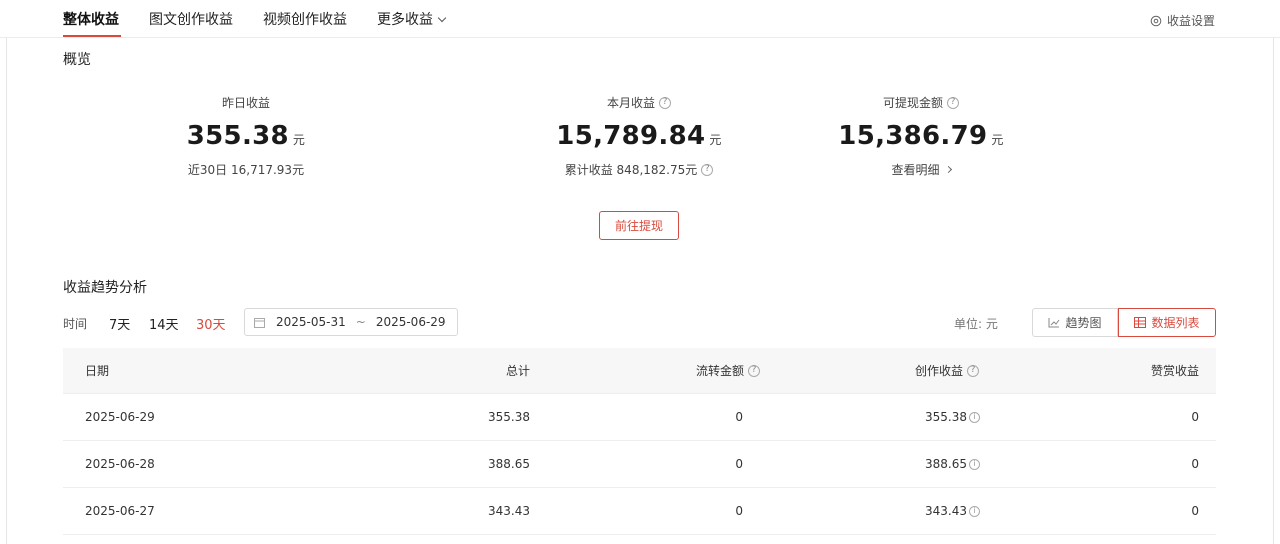 The image size is (1280, 544). I want to click on view-details-link: 查看明细, so click(921, 169).